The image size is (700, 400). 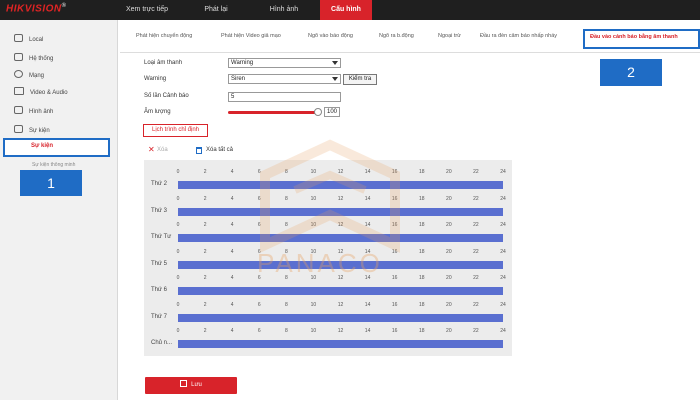 I want to click on hikvision-logo: HIKVISION®, so click(x=36, y=9).